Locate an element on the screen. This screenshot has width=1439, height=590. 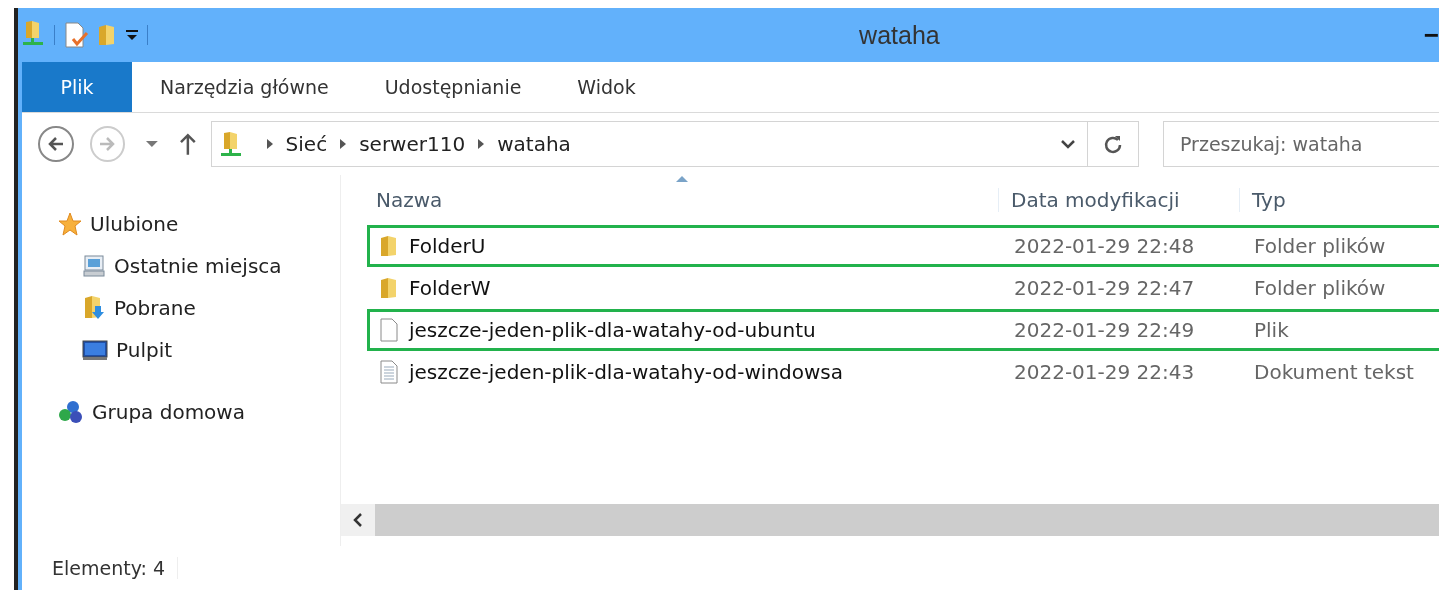
refresh-icon is located at coordinates (1112, 144).